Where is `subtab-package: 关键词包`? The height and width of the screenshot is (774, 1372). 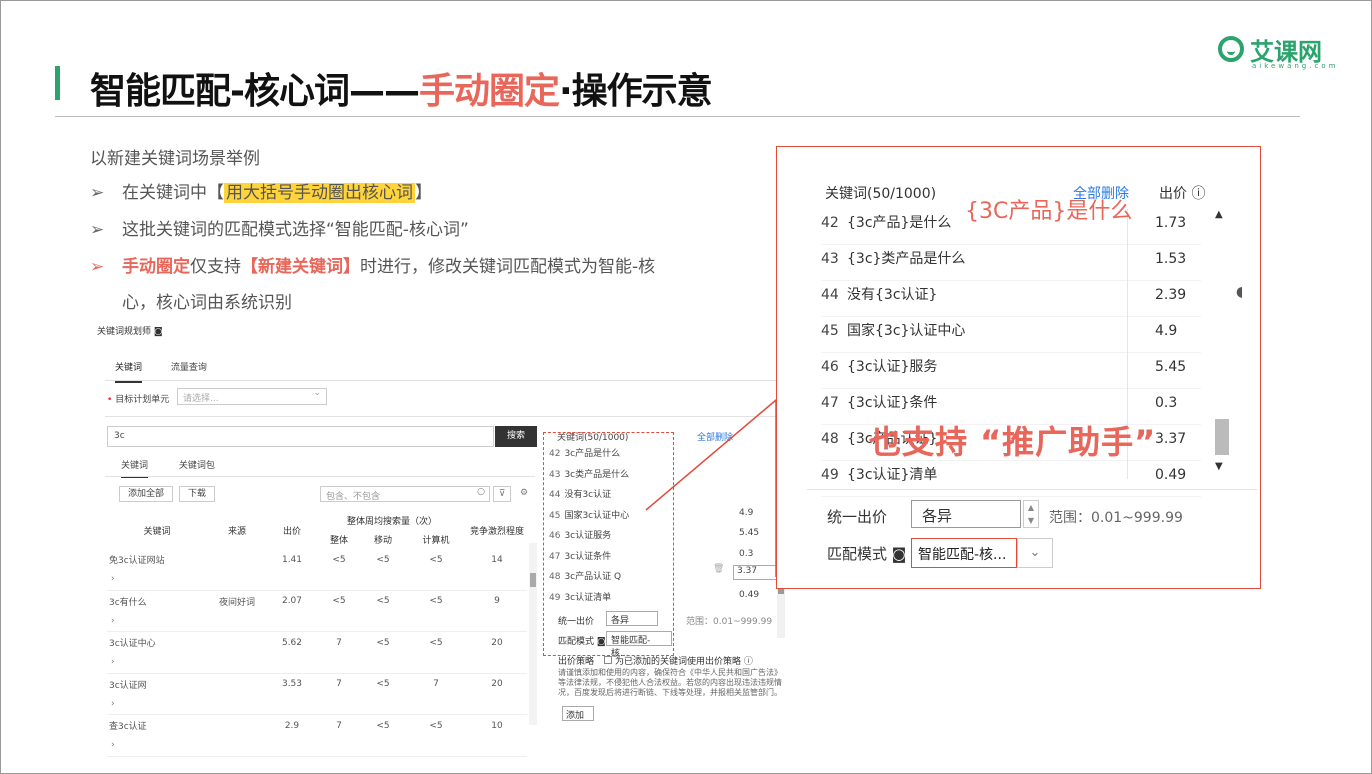 subtab-package: 关键词包 is located at coordinates (197, 467).